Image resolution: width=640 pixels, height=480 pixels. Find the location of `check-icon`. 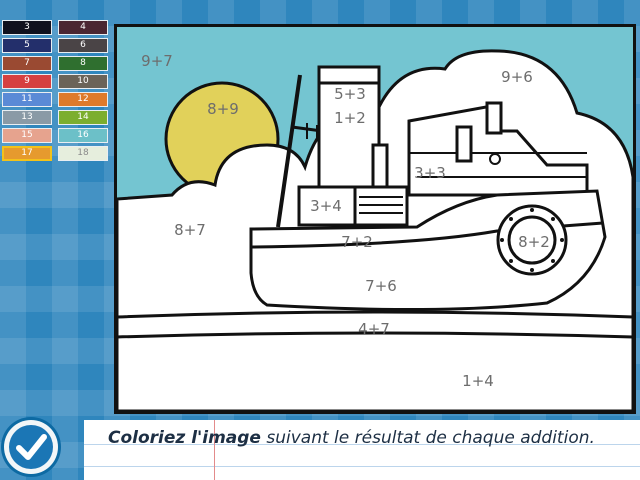

check-icon is located at coordinates (31, 447).